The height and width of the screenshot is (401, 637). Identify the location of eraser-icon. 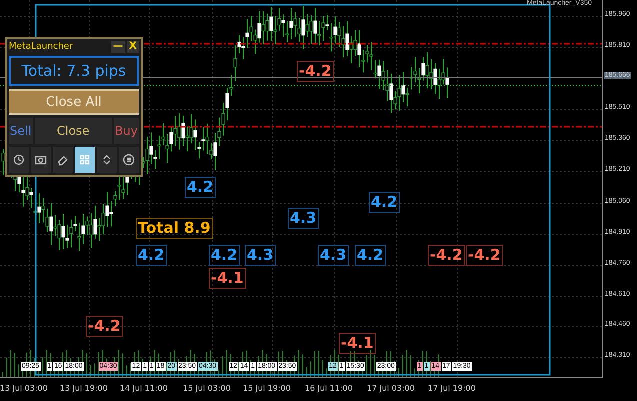
(63, 160).